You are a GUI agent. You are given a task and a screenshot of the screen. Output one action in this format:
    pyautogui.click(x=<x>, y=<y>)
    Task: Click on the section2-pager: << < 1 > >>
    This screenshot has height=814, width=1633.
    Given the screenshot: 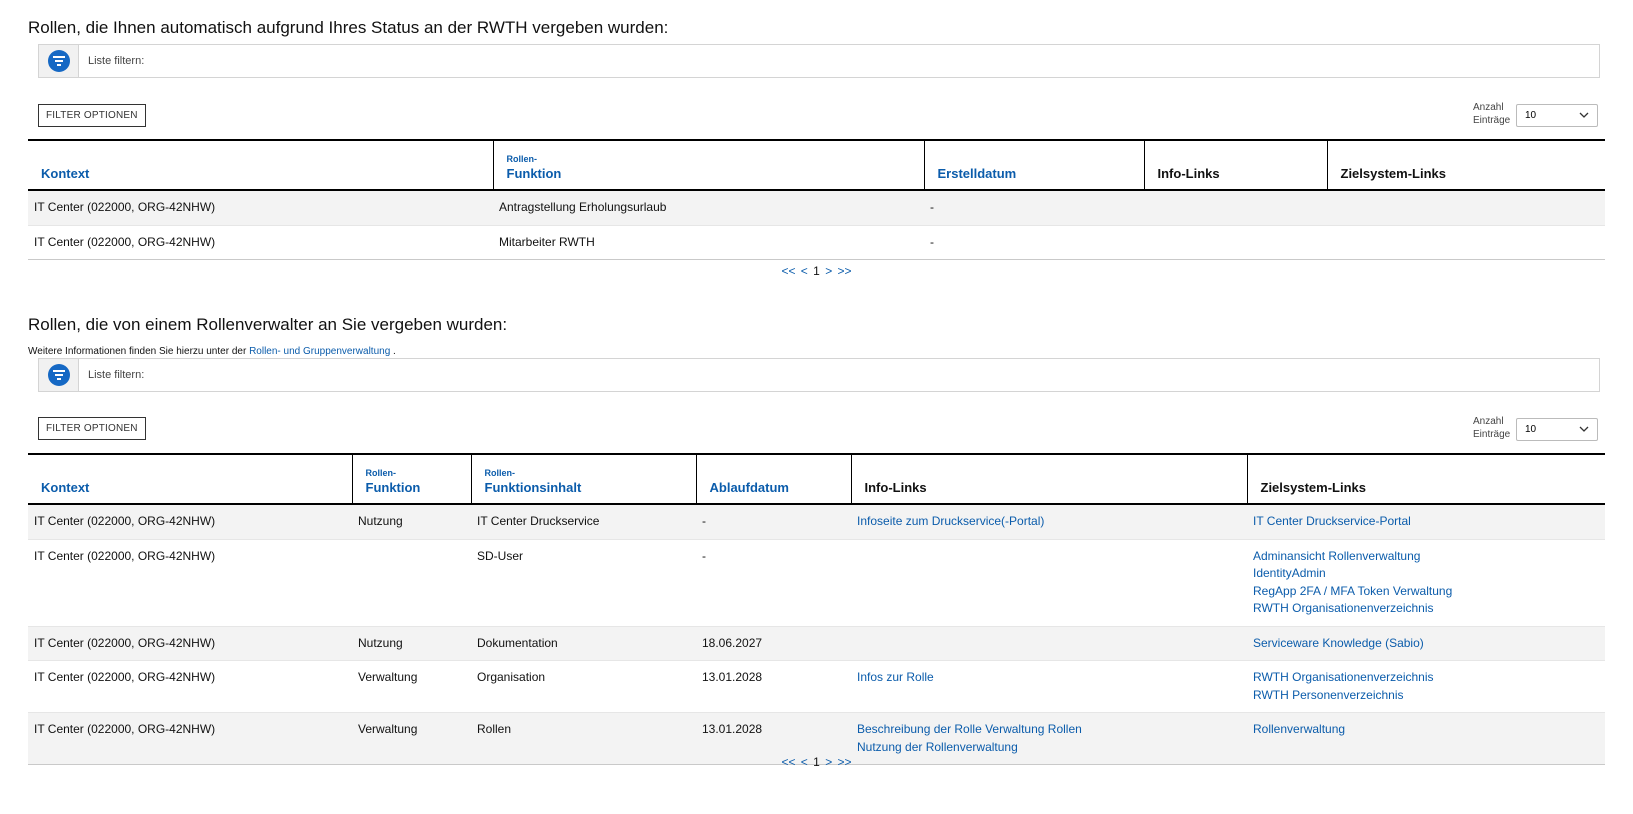 What is the action you would take?
    pyautogui.click(x=816, y=762)
    